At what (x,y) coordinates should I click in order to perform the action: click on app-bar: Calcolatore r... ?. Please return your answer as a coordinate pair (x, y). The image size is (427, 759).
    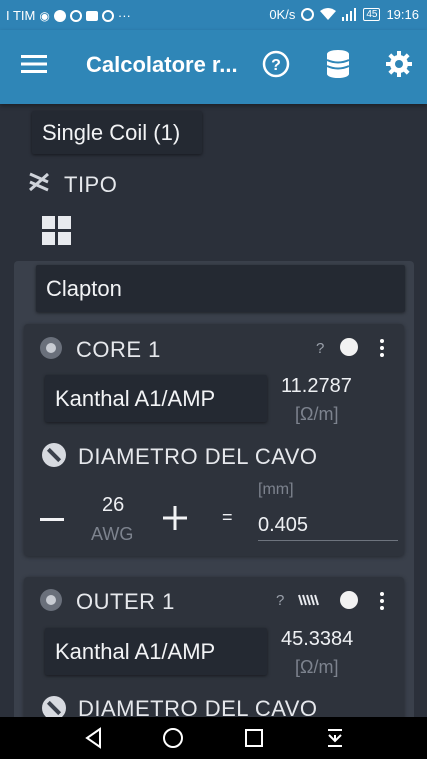
    Looking at the image, I should click on (213, 67).